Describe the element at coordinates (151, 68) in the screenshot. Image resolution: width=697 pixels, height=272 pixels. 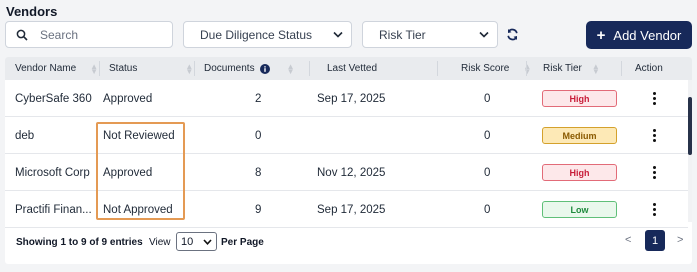
I see `header-status: Status ▲ ▼` at that location.